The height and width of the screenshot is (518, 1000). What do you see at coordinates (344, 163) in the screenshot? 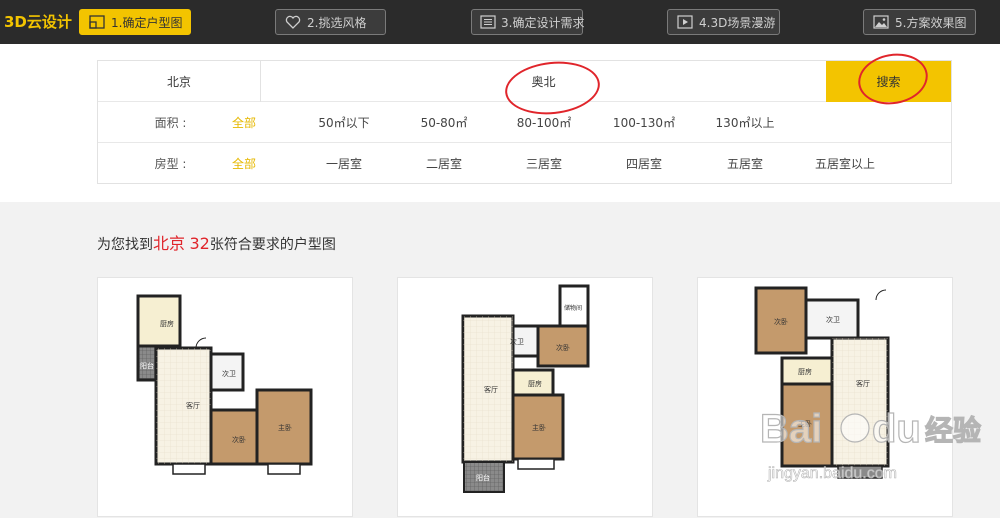
I see `room-option: 一居室` at bounding box center [344, 163].